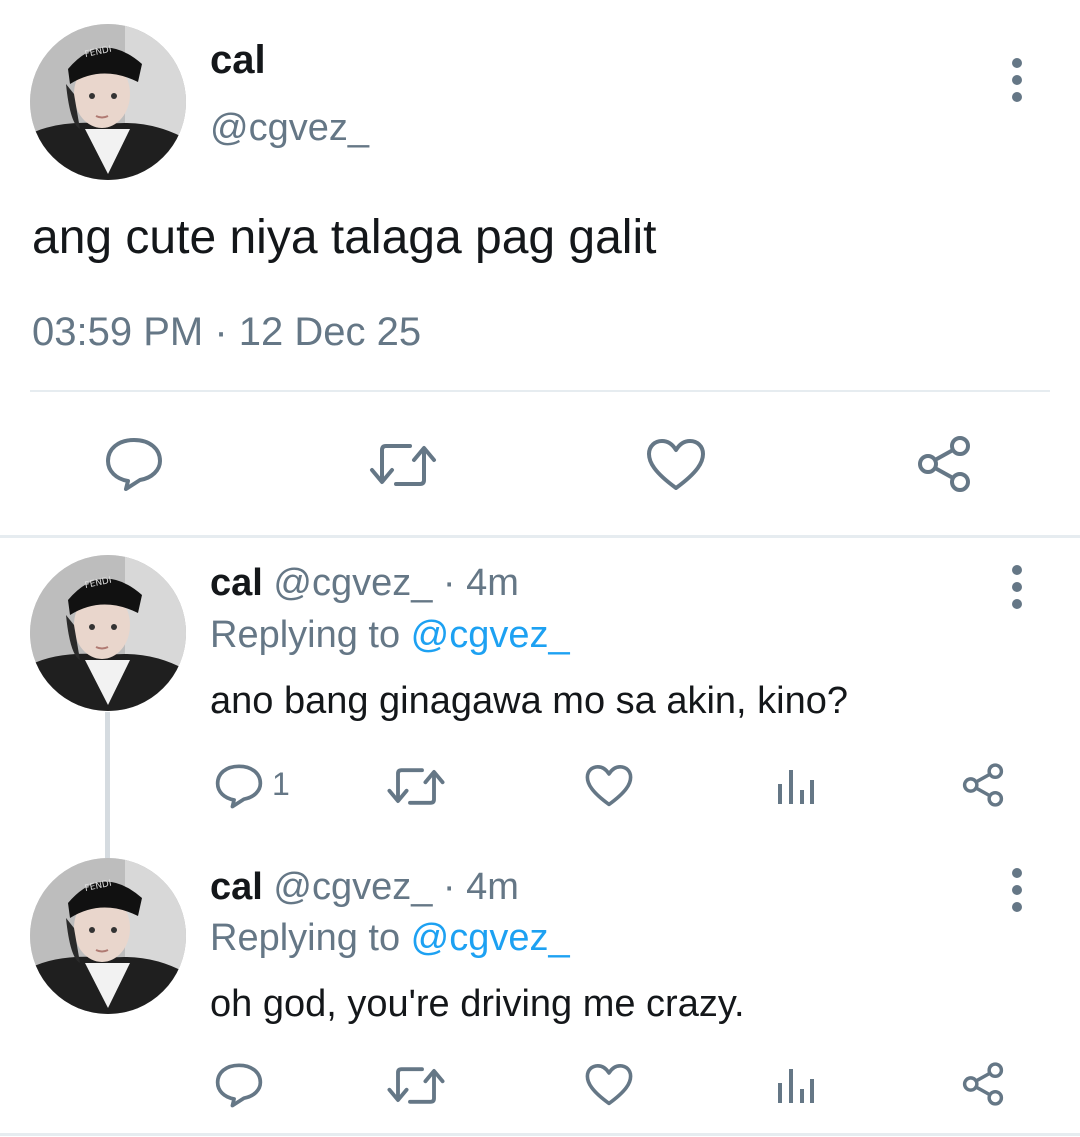 The image size is (1080, 1137). What do you see at coordinates (281, 784) in the screenshot?
I see `reply-count: 1` at bounding box center [281, 784].